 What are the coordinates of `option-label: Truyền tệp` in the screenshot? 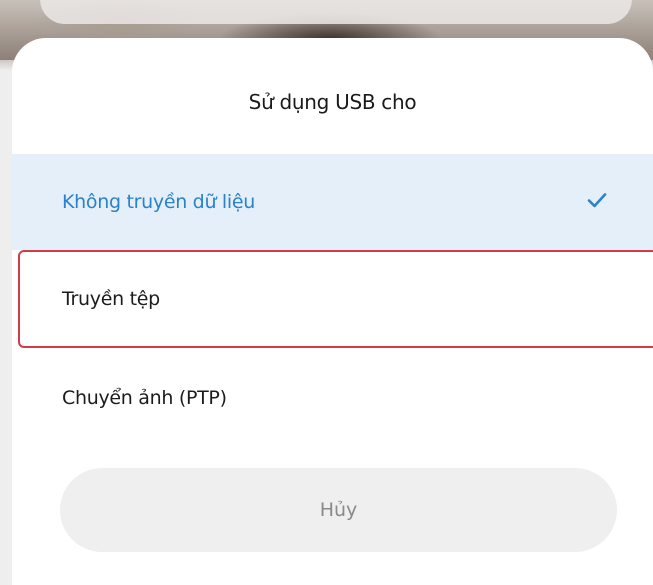 It's located at (111, 299).